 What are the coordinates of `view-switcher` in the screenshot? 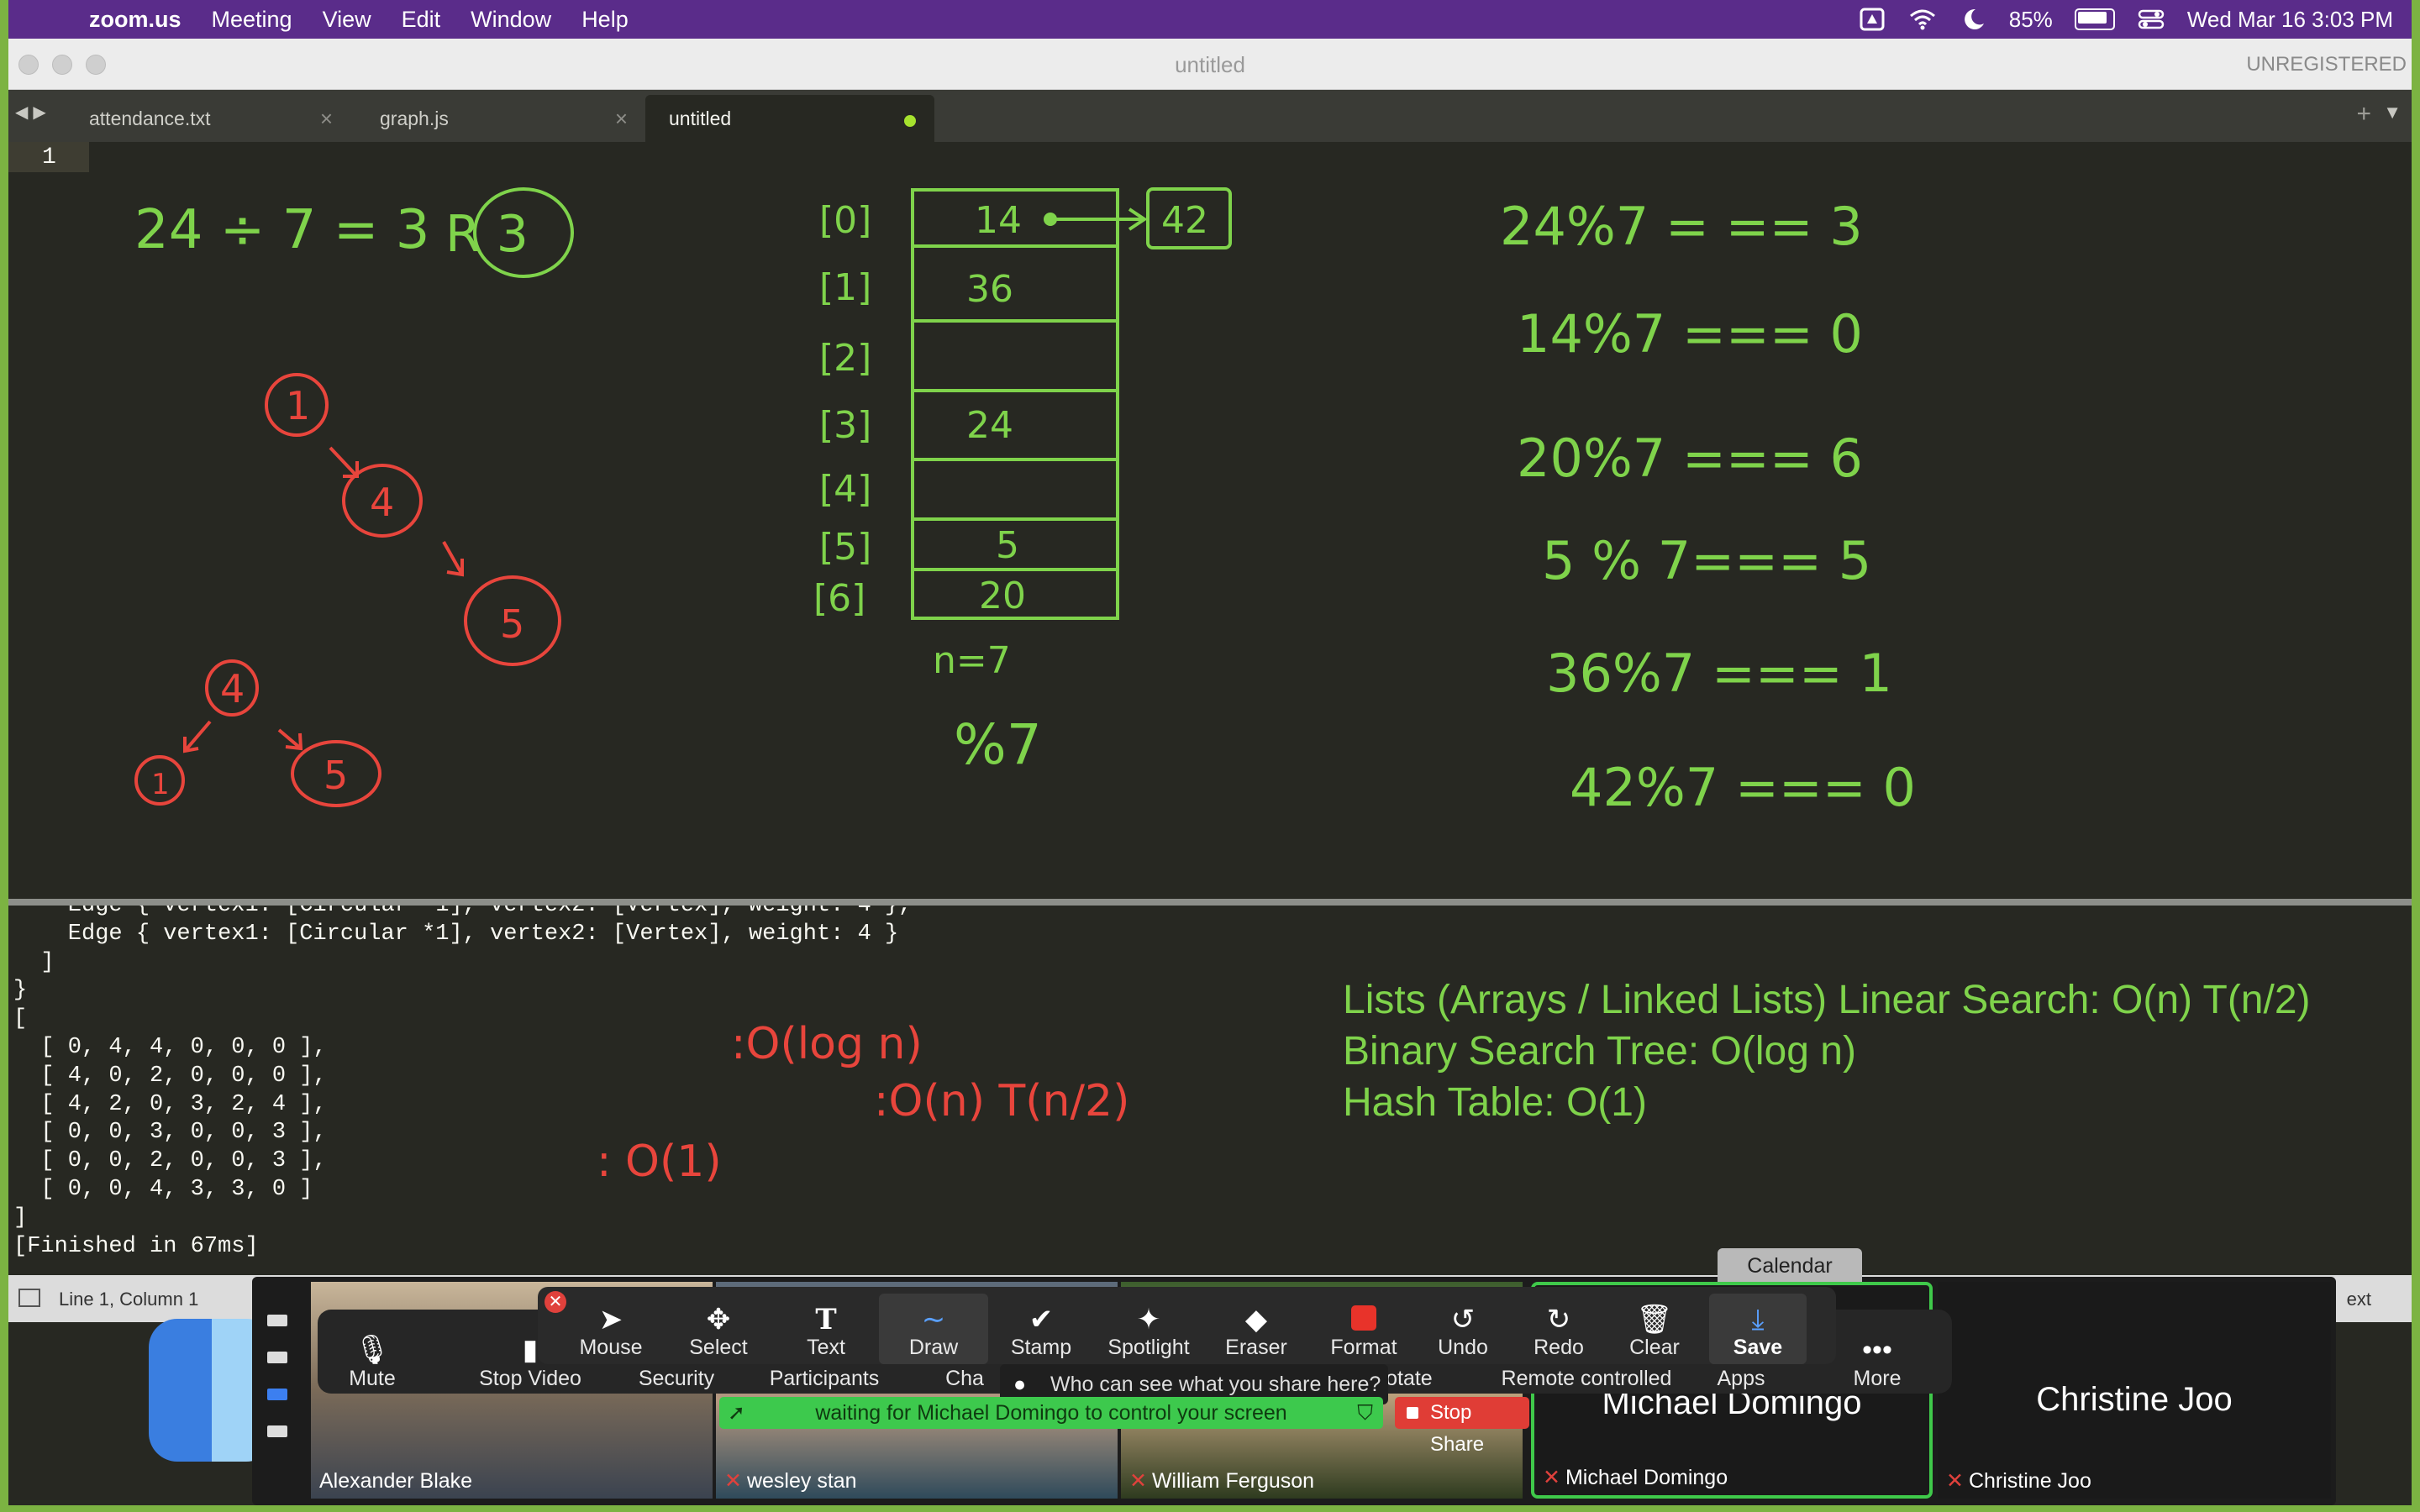 It's located at (279, 1388).